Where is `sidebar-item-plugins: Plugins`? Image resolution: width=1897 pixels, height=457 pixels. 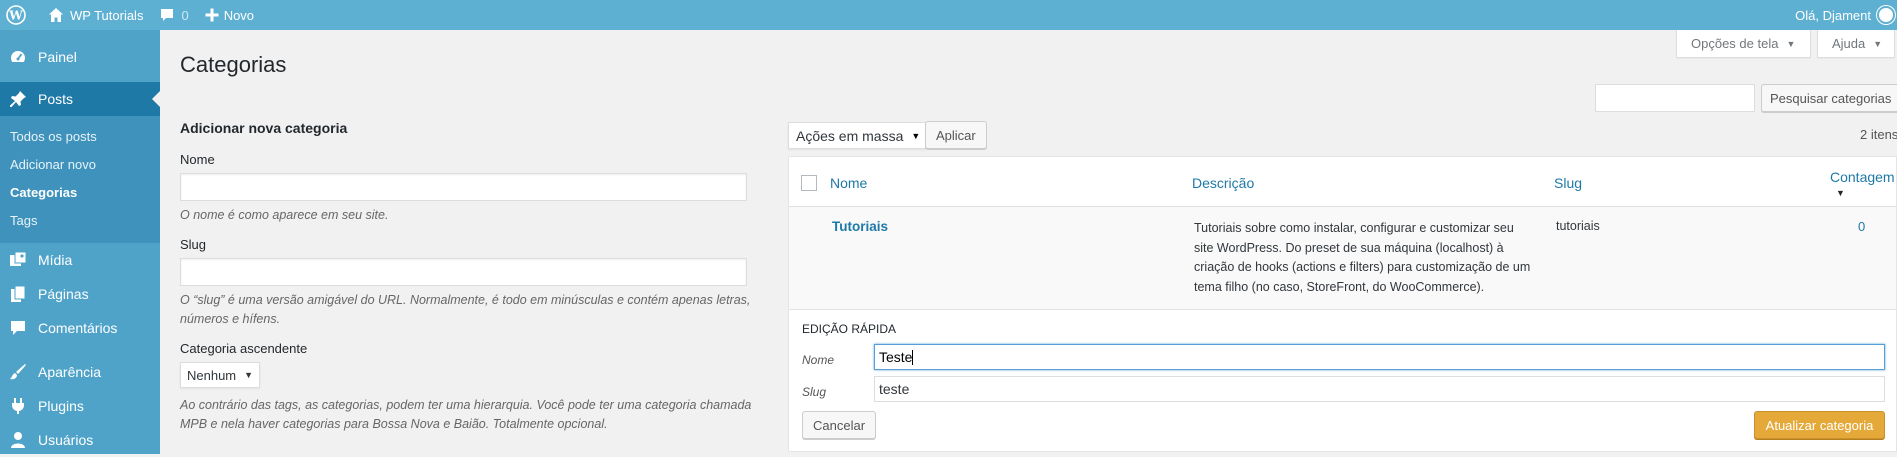 sidebar-item-plugins: Plugins is located at coordinates (80, 406).